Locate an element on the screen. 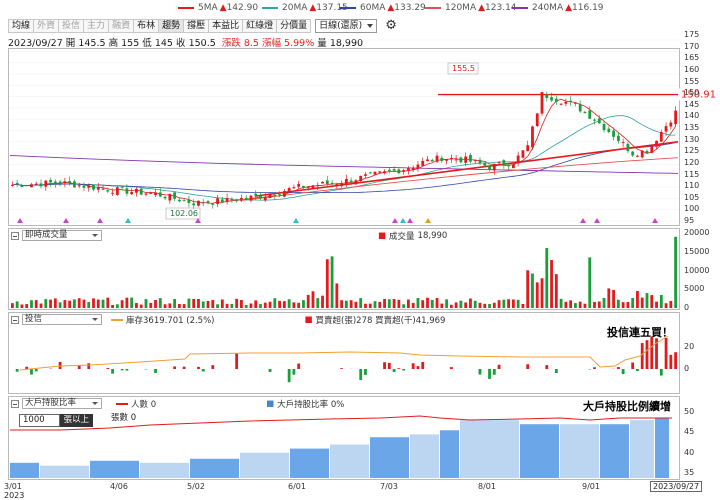 The height and width of the screenshot is (500, 720). holding-line is located at coordinates (344, 353).